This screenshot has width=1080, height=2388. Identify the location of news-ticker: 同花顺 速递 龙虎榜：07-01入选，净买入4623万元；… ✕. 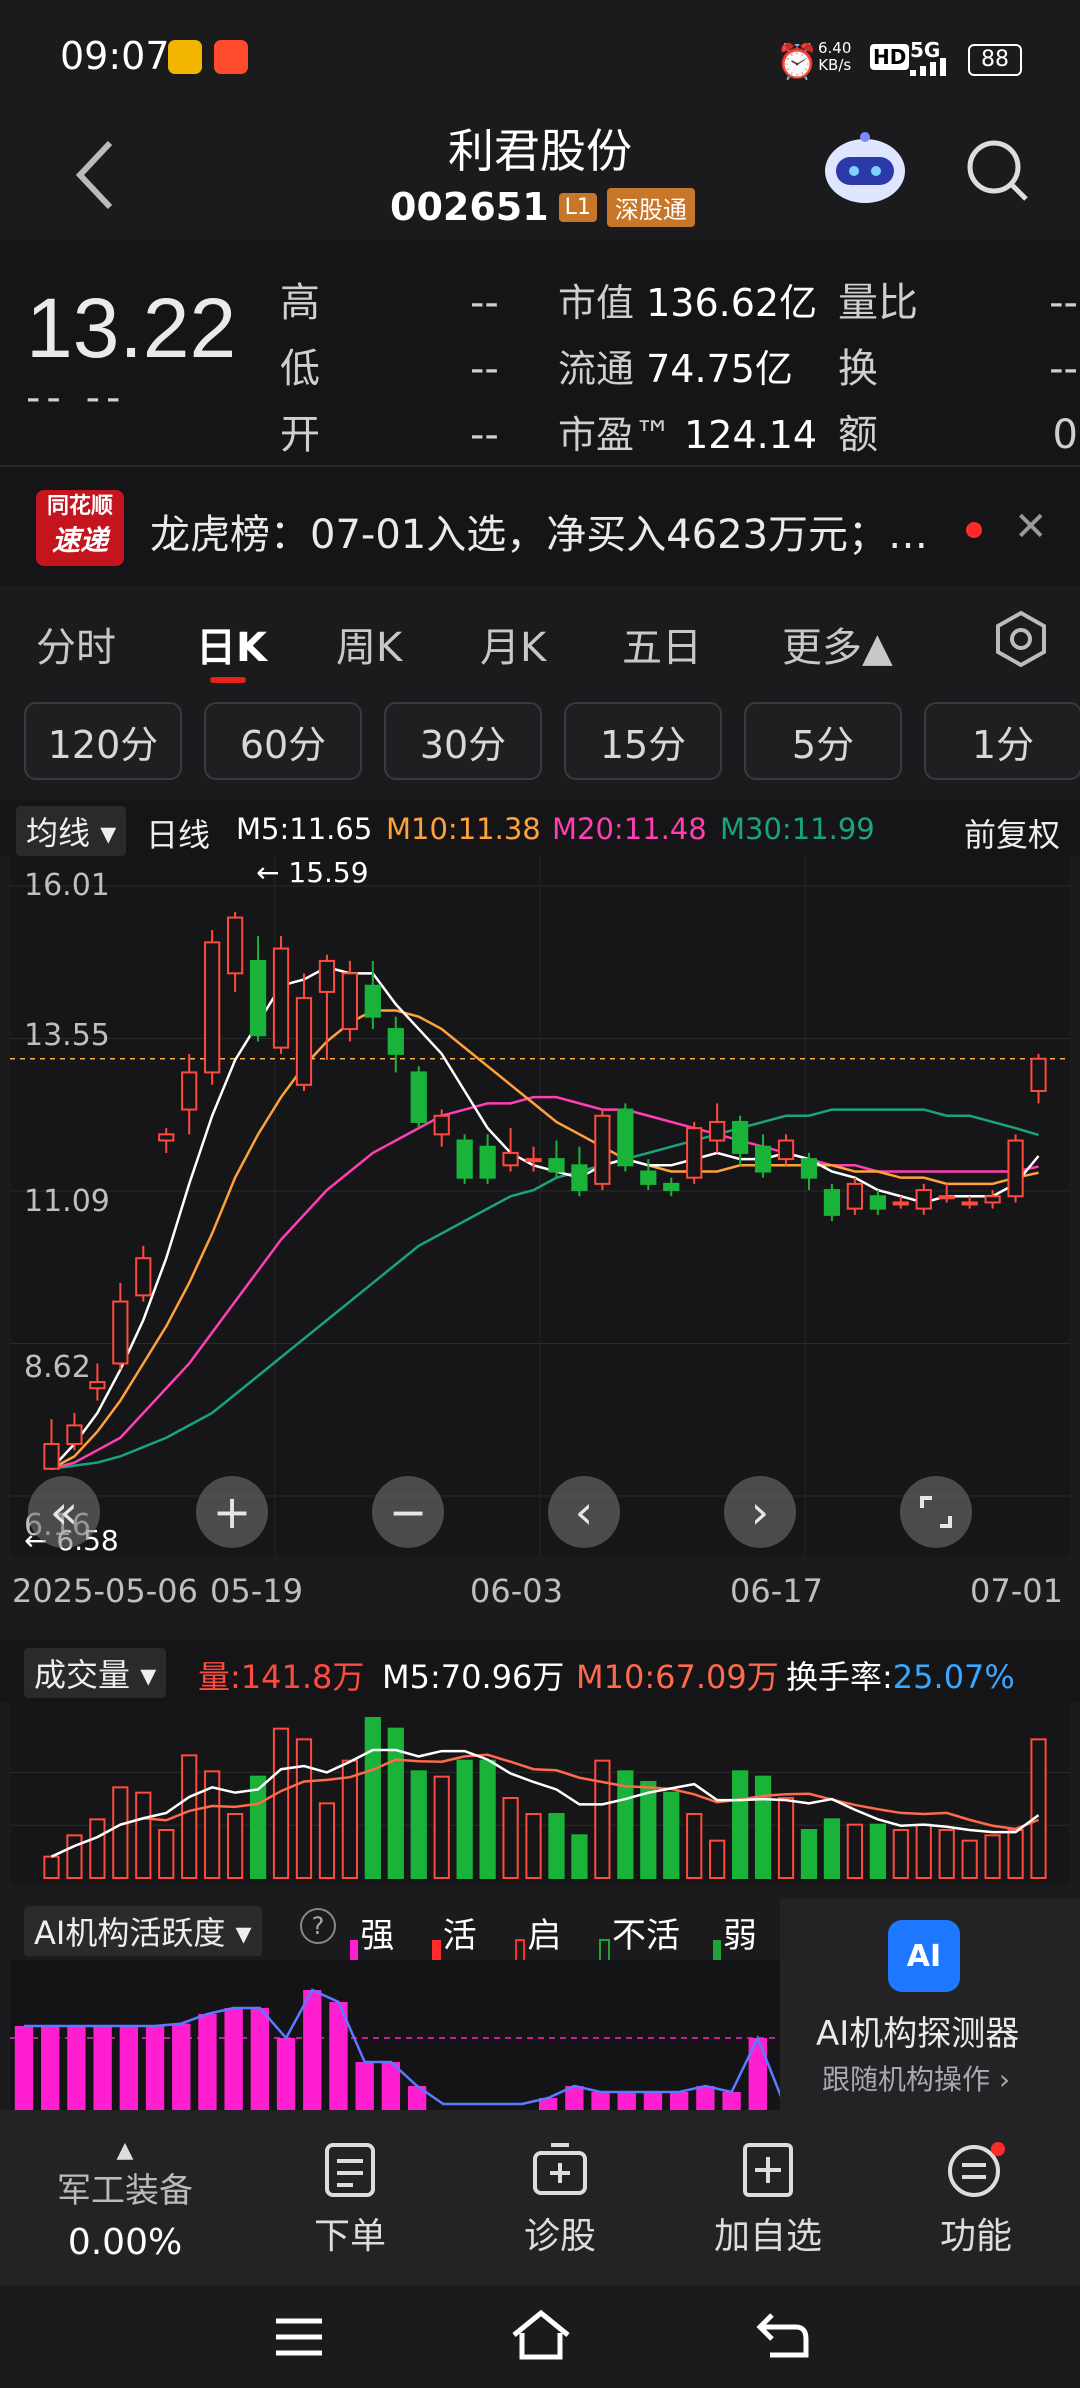
(540, 527).